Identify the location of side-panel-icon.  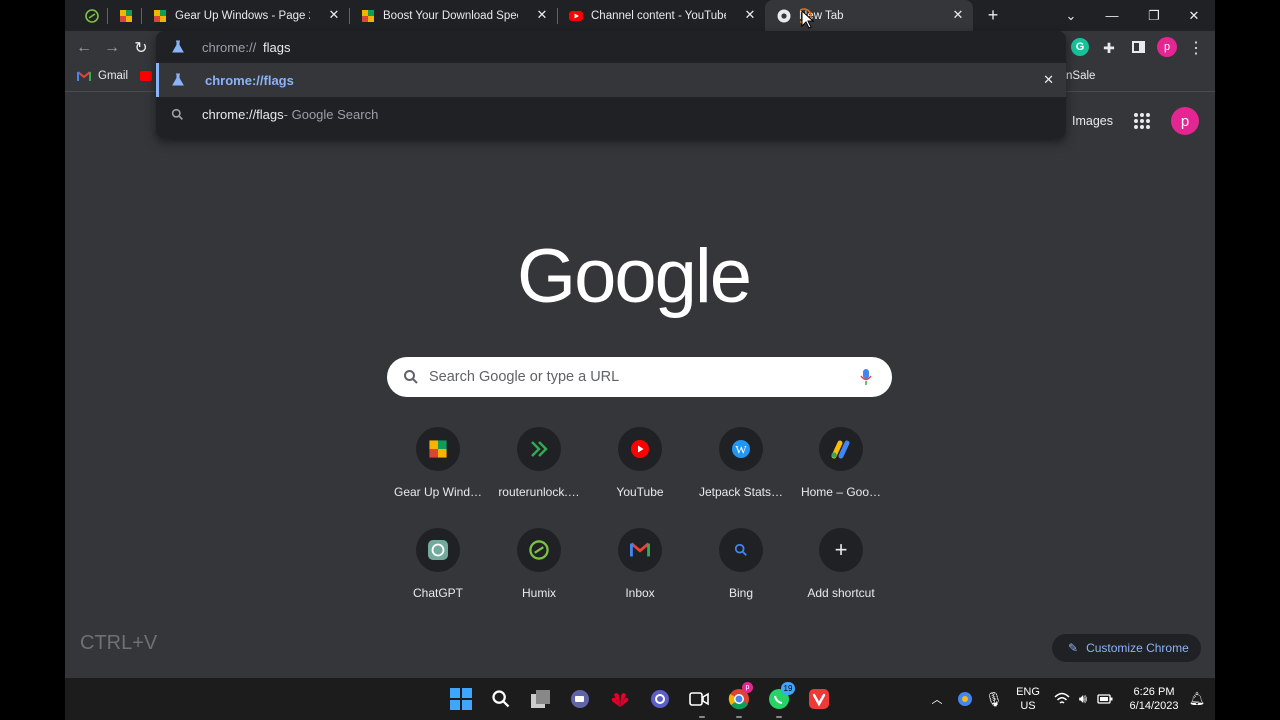
(1138, 47).